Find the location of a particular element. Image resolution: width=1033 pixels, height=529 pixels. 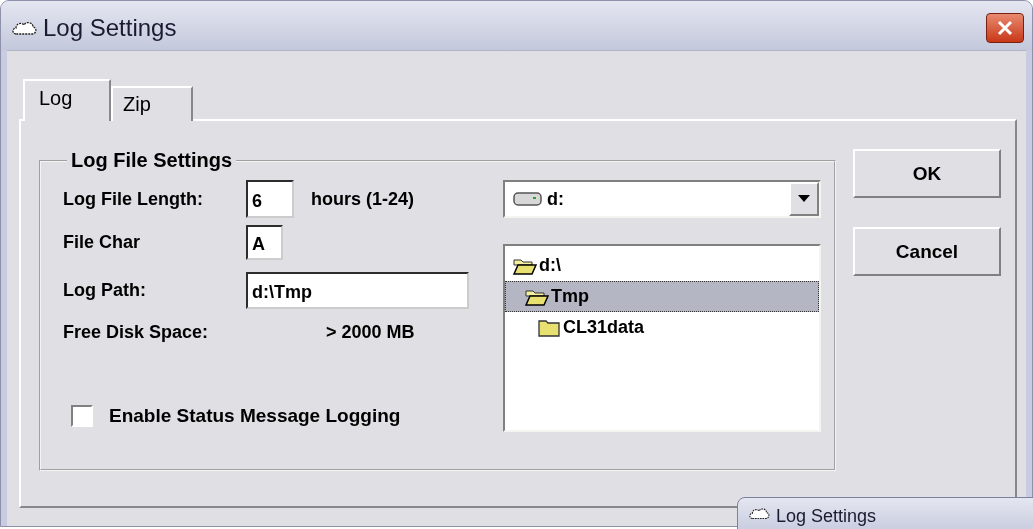

field-label: Free Disk Space: is located at coordinates (136, 332).